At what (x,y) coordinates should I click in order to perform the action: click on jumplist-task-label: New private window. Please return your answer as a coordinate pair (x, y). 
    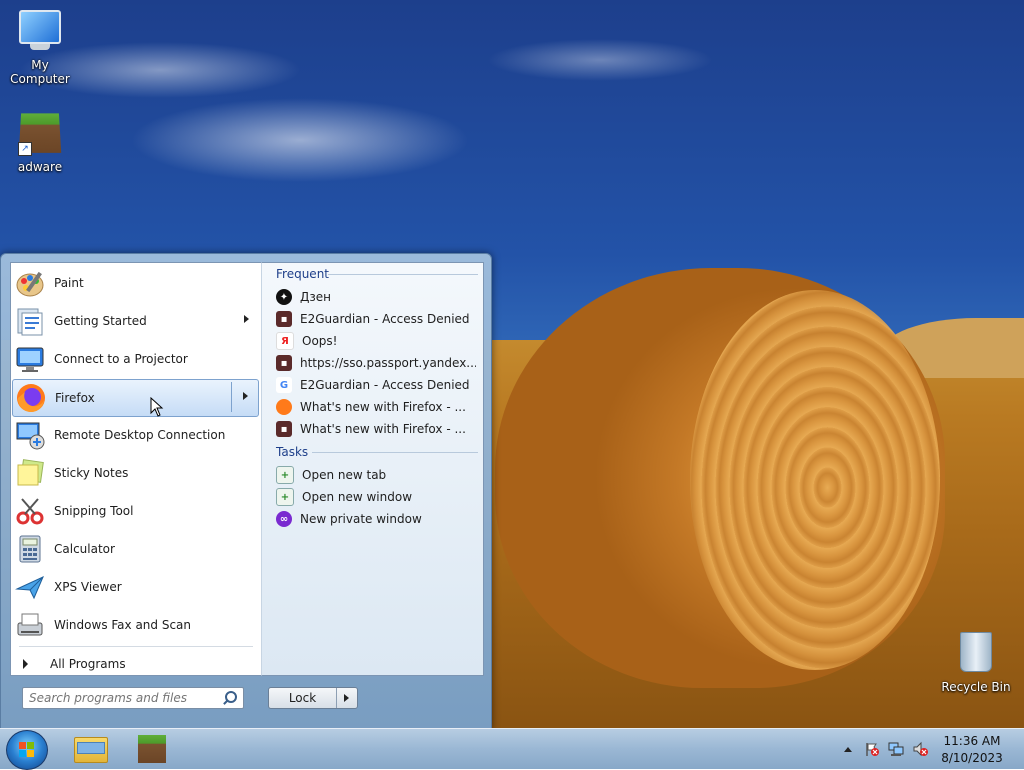
    Looking at the image, I should click on (361, 519).